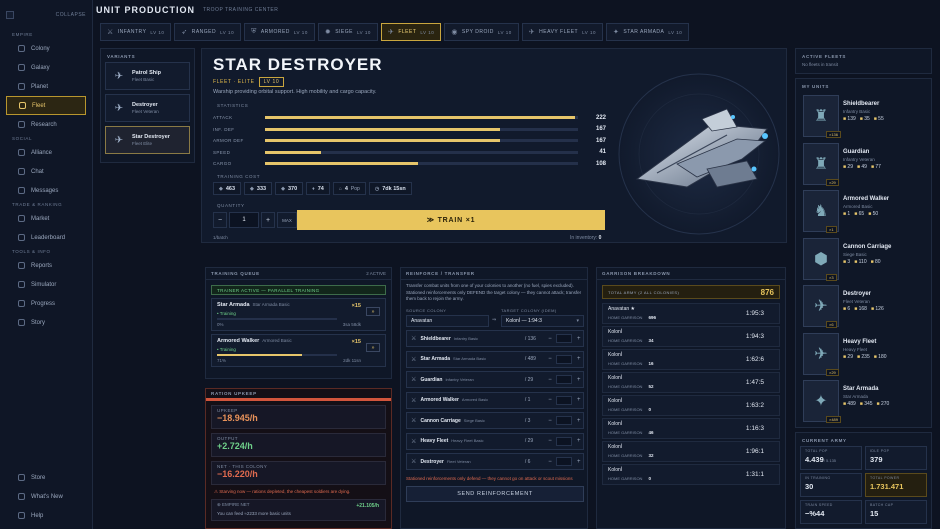 Image resolution: width=940 pixels, height=529 pixels. What do you see at coordinates (46, 303) in the screenshot?
I see `sidebar-item-progress: Progress` at bounding box center [46, 303].